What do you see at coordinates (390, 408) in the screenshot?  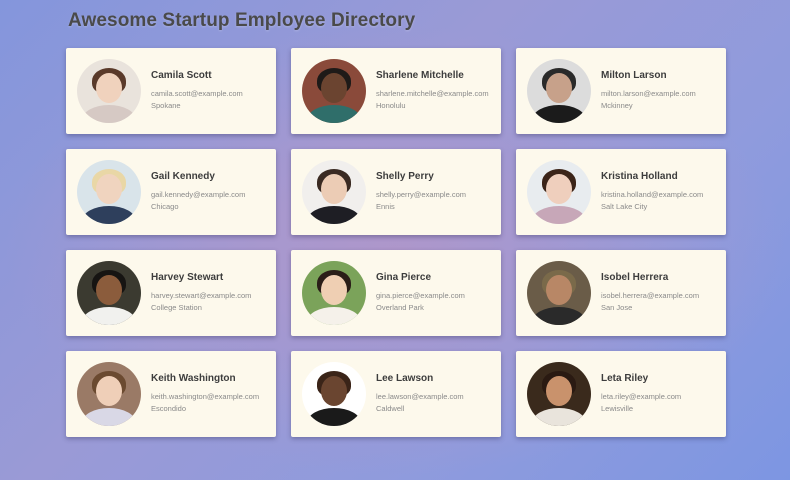 I see `employee-city: Caldwell` at bounding box center [390, 408].